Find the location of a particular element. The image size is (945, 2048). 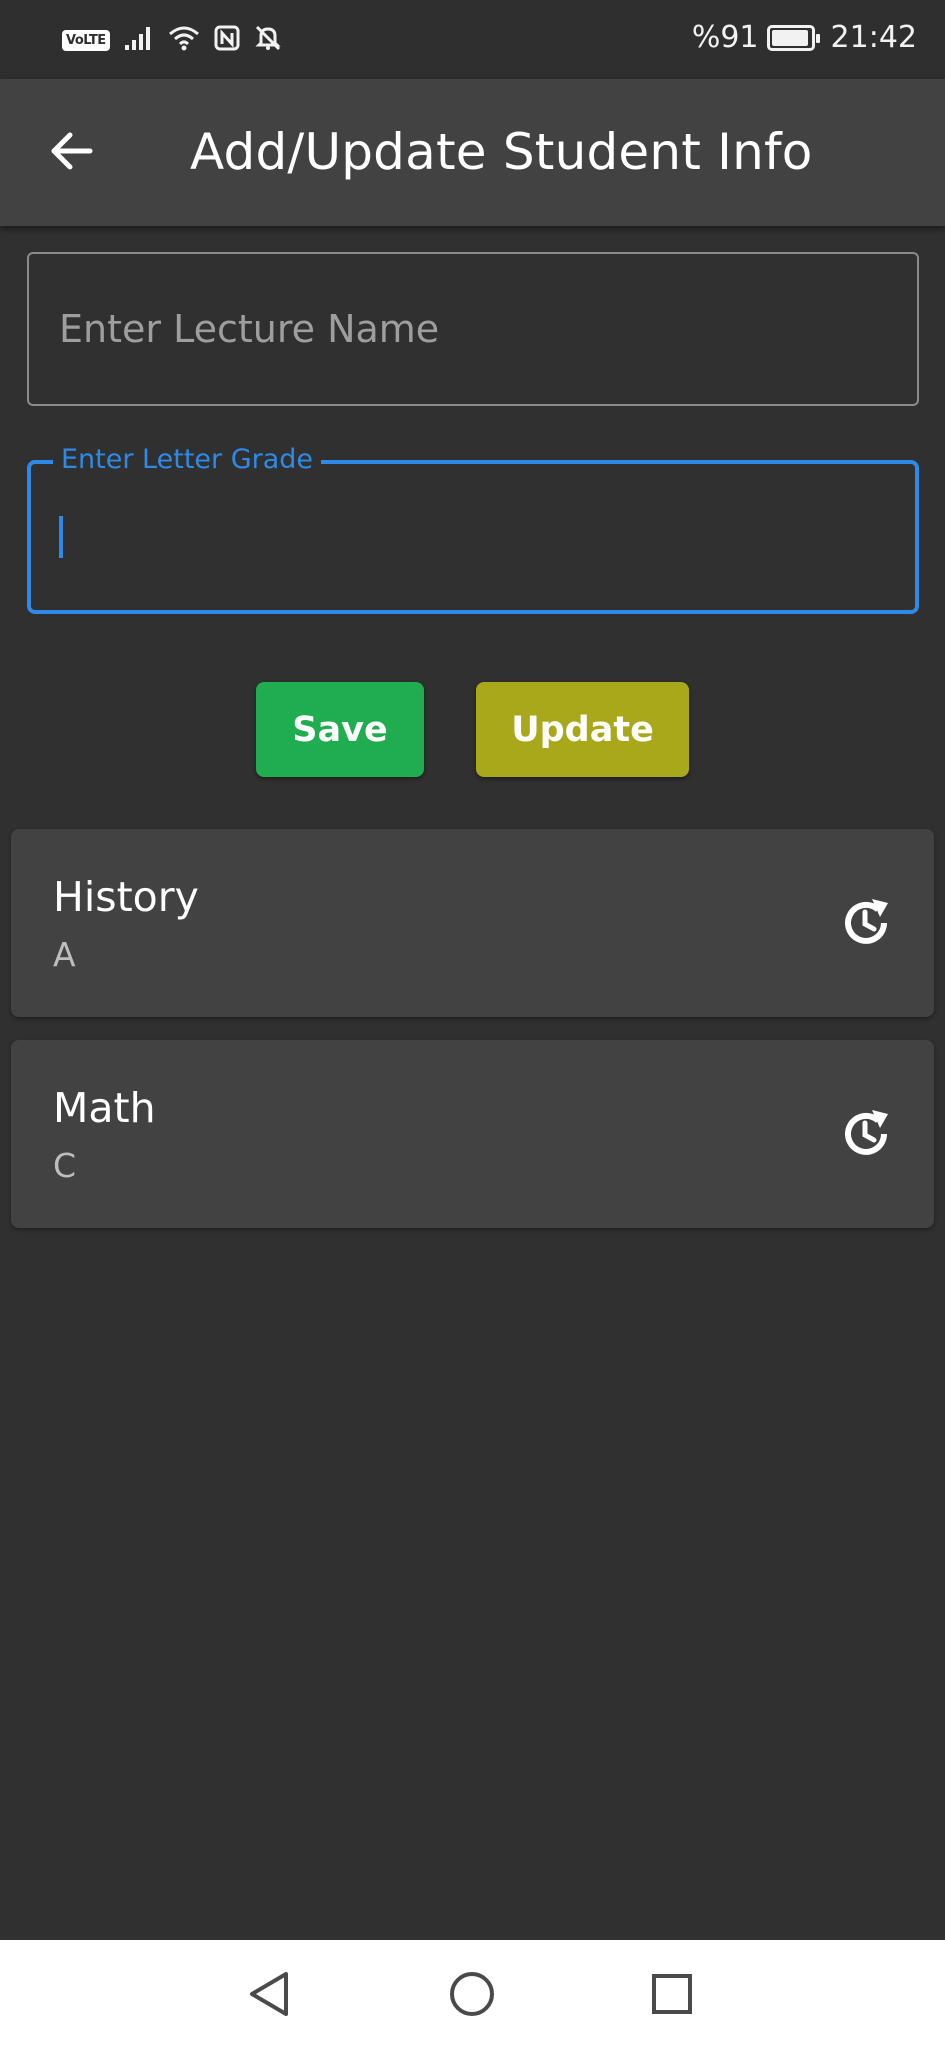

nav-recents-button is located at coordinates (672, 1994).